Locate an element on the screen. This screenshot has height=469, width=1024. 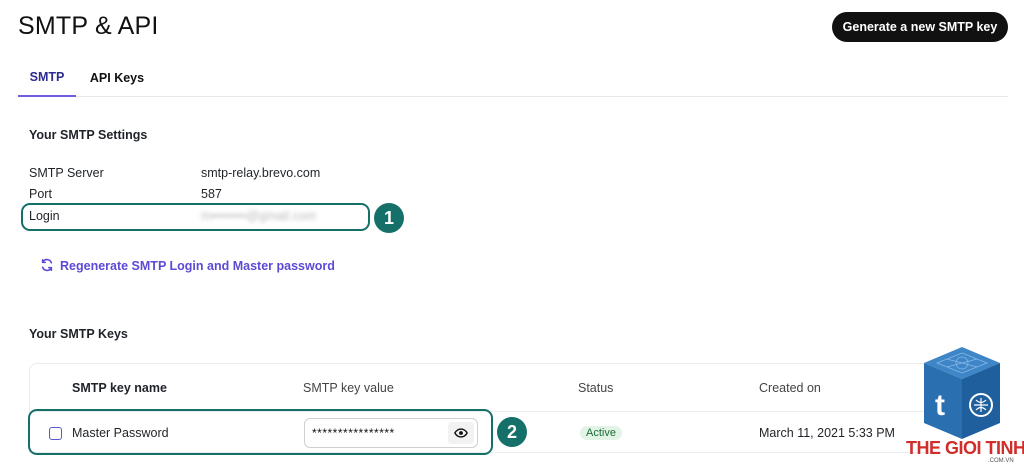
column-header-status: Status is located at coordinates (596, 388).